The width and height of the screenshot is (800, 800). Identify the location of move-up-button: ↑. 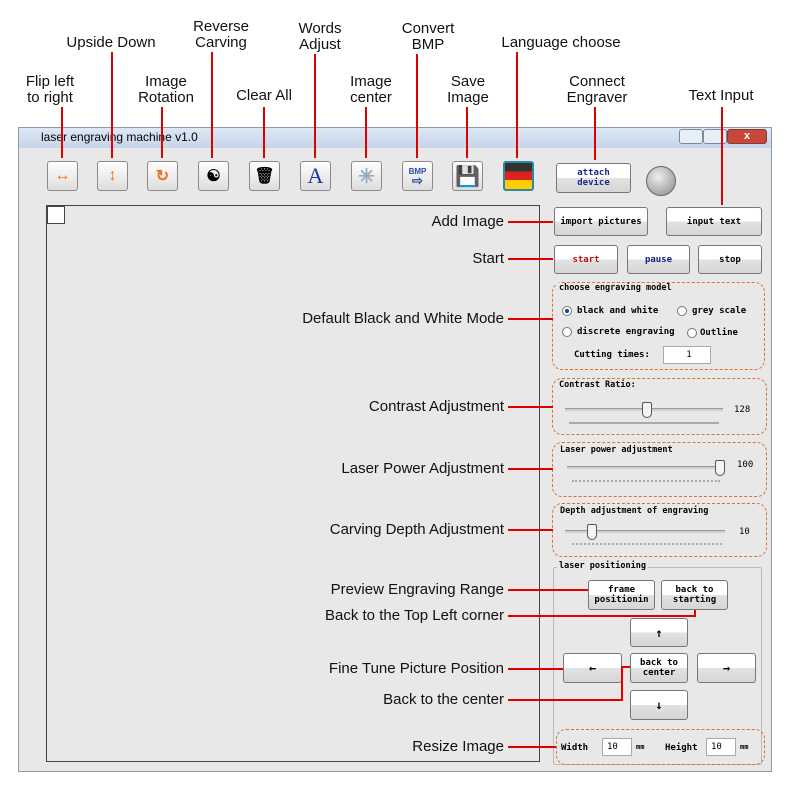
(659, 632).